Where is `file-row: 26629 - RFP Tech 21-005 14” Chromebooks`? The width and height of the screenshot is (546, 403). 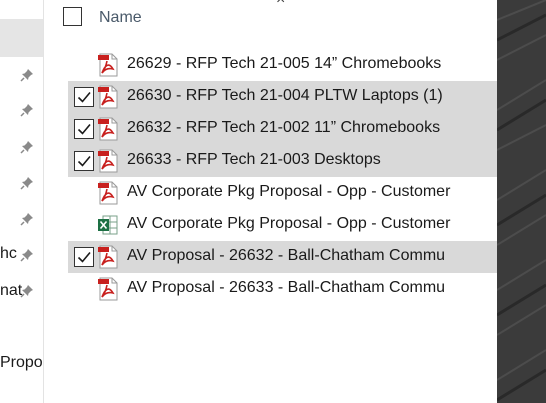
file-row: 26629 - RFP Tech 21-005 14” Chromebooks is located at coordinates (282, 65).